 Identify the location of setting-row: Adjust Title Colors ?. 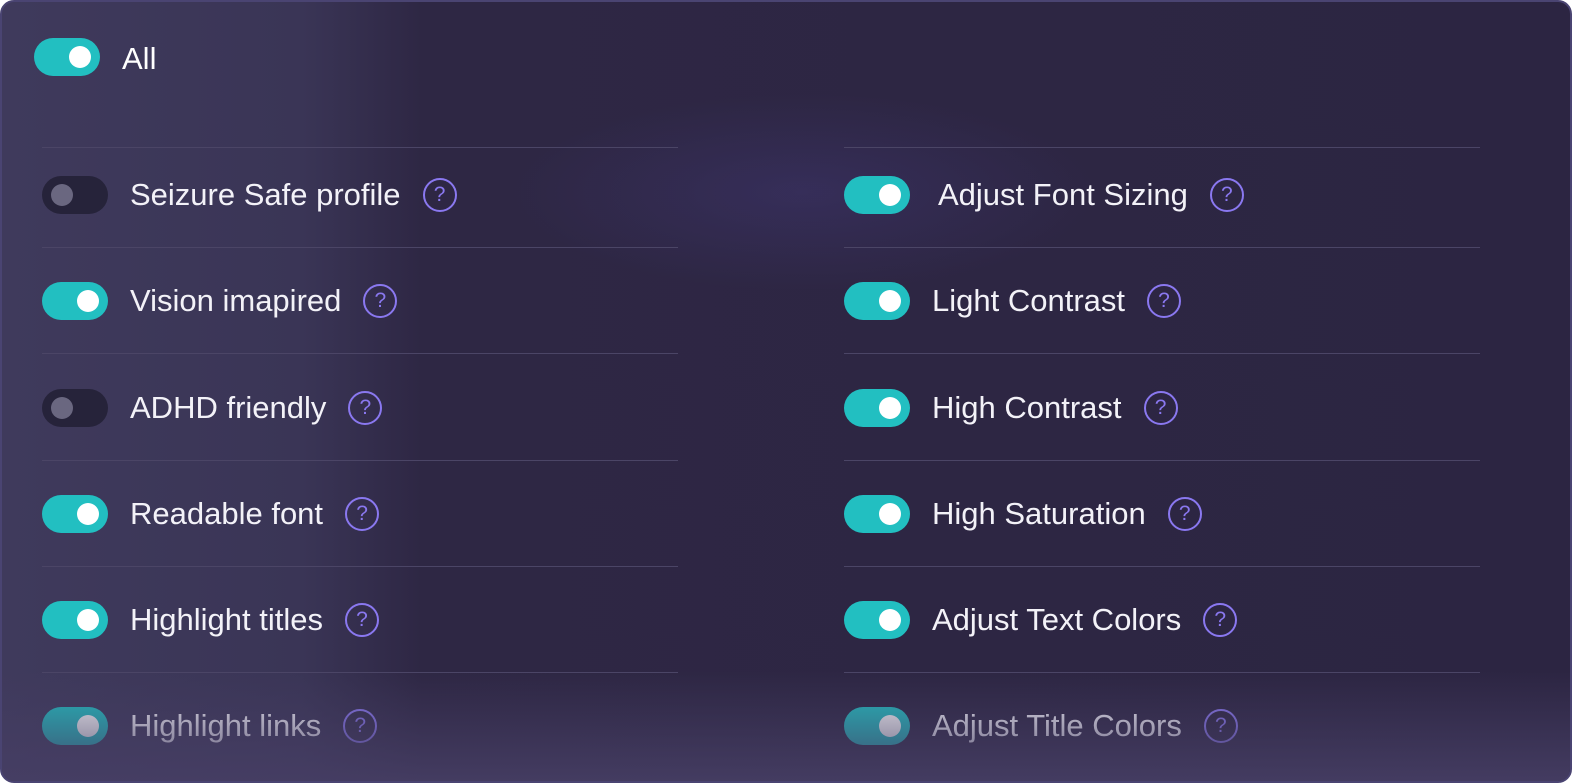
(1041, 726).